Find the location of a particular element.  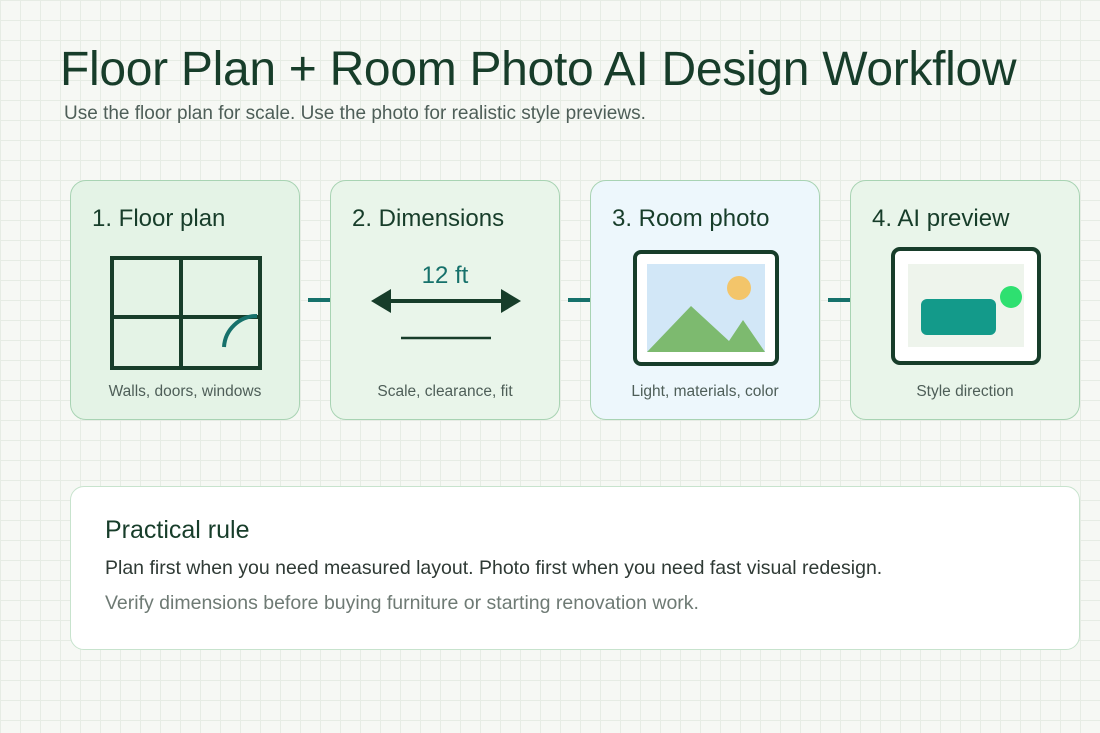

step-caption: Walls, doors, windows is located at coordinates (185, 391).